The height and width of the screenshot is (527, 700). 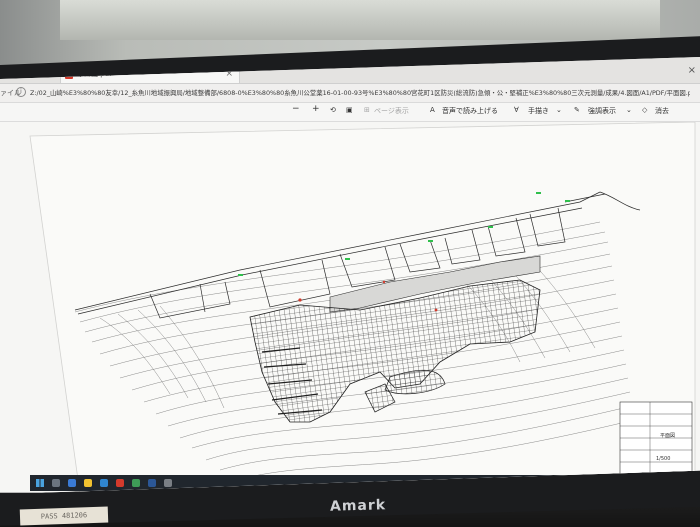 What do you see at coordinates (656, 441) in the screenshot?
I see `title-block` at bounding box center [656, 441].